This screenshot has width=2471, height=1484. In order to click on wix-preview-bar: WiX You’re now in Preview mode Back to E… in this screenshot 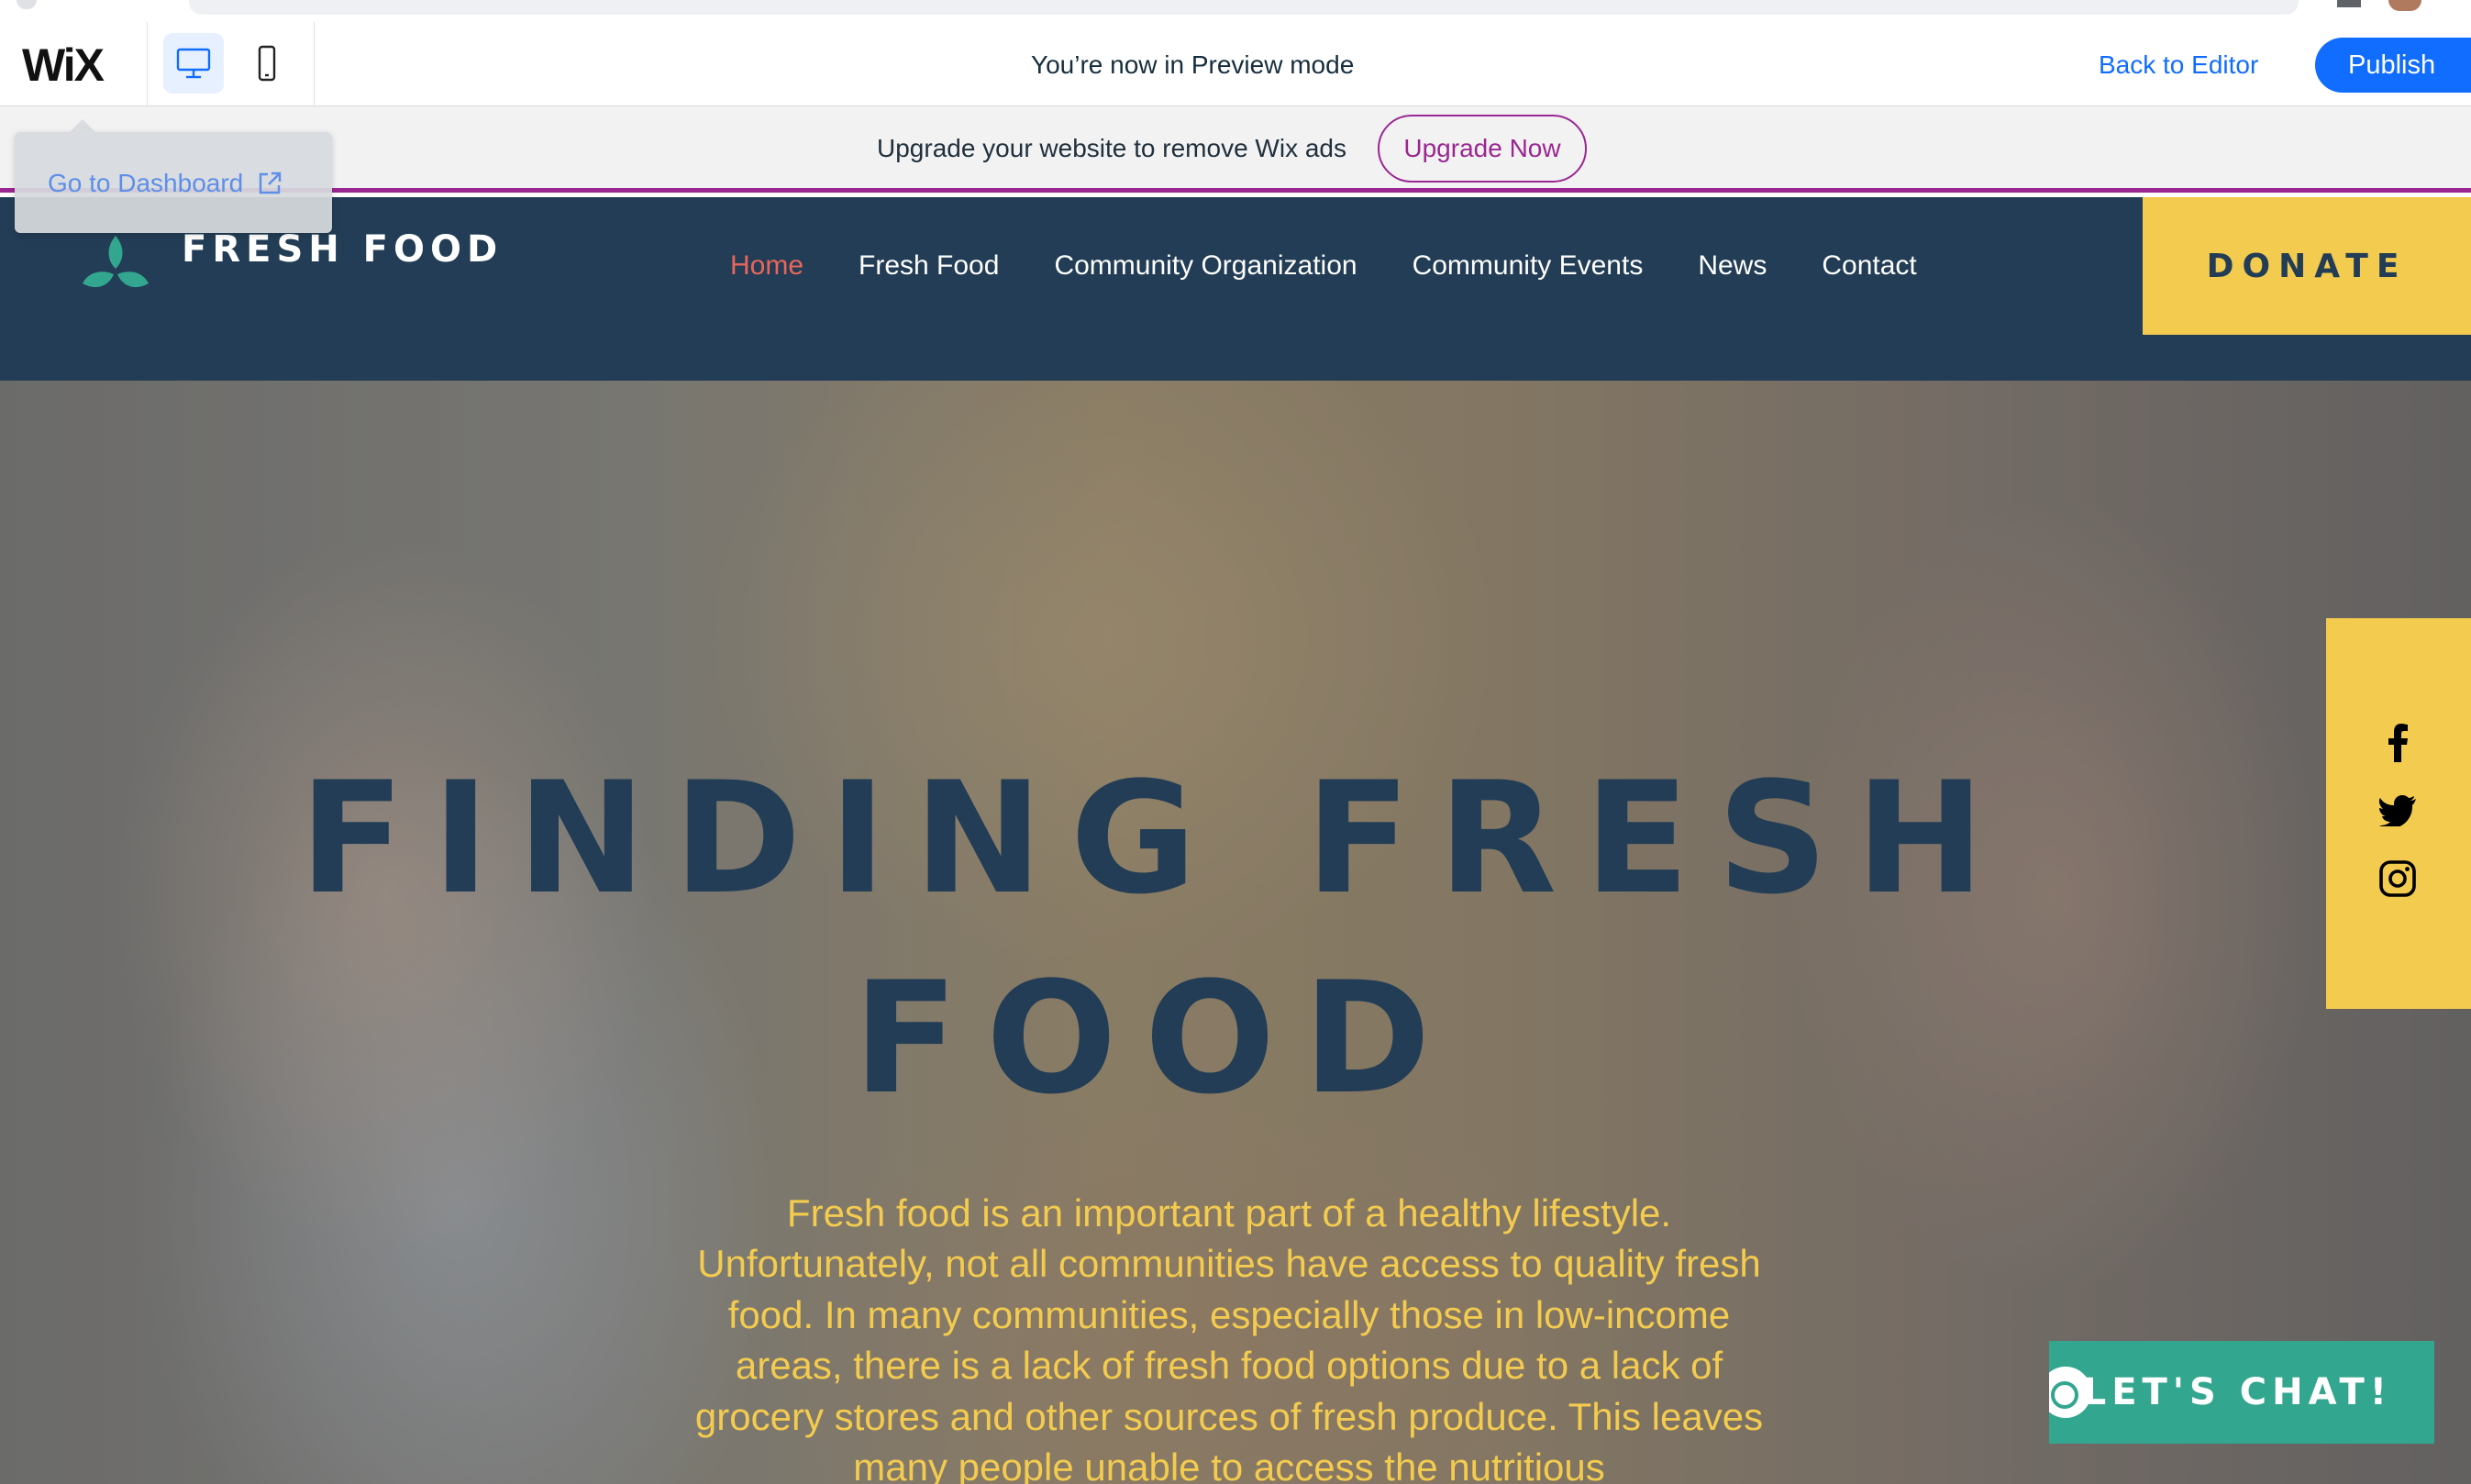, I will do `click(1235, 64)`.